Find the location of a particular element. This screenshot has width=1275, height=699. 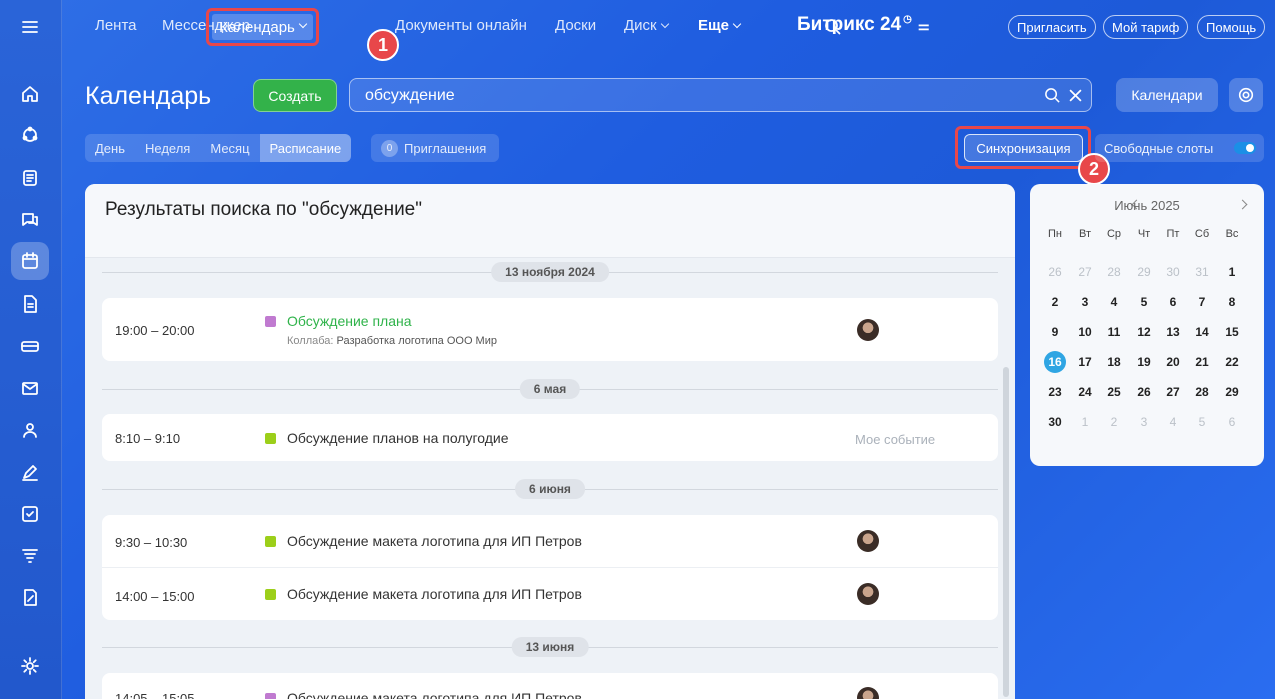

home-icon is located at coordinates (30, 94).